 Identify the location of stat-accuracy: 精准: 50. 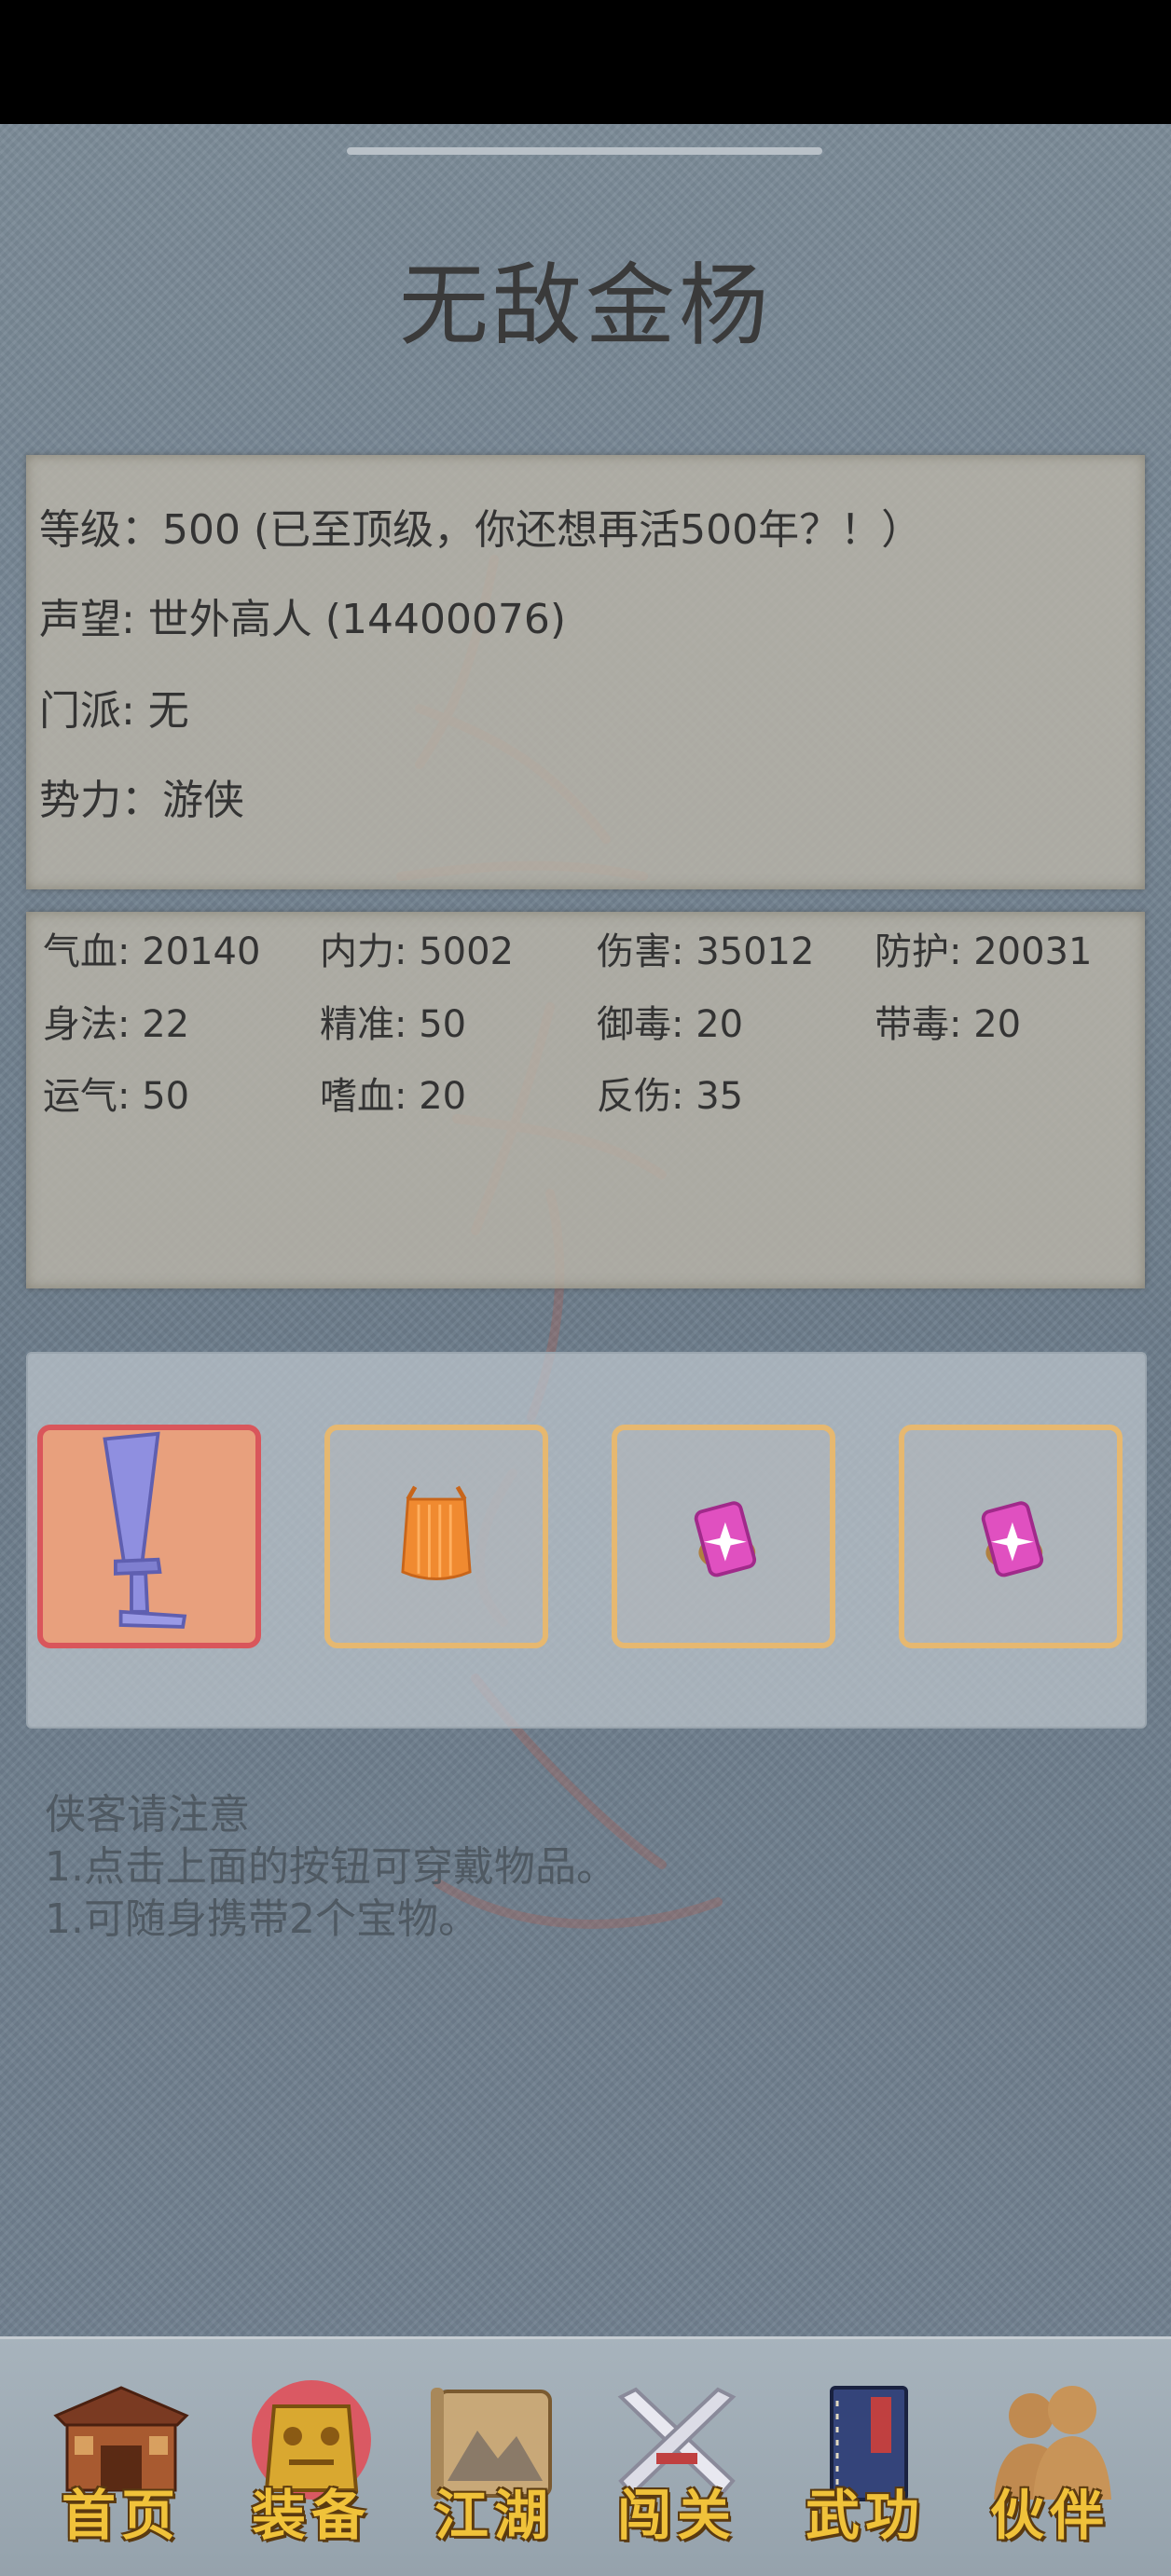
(393, 1024).